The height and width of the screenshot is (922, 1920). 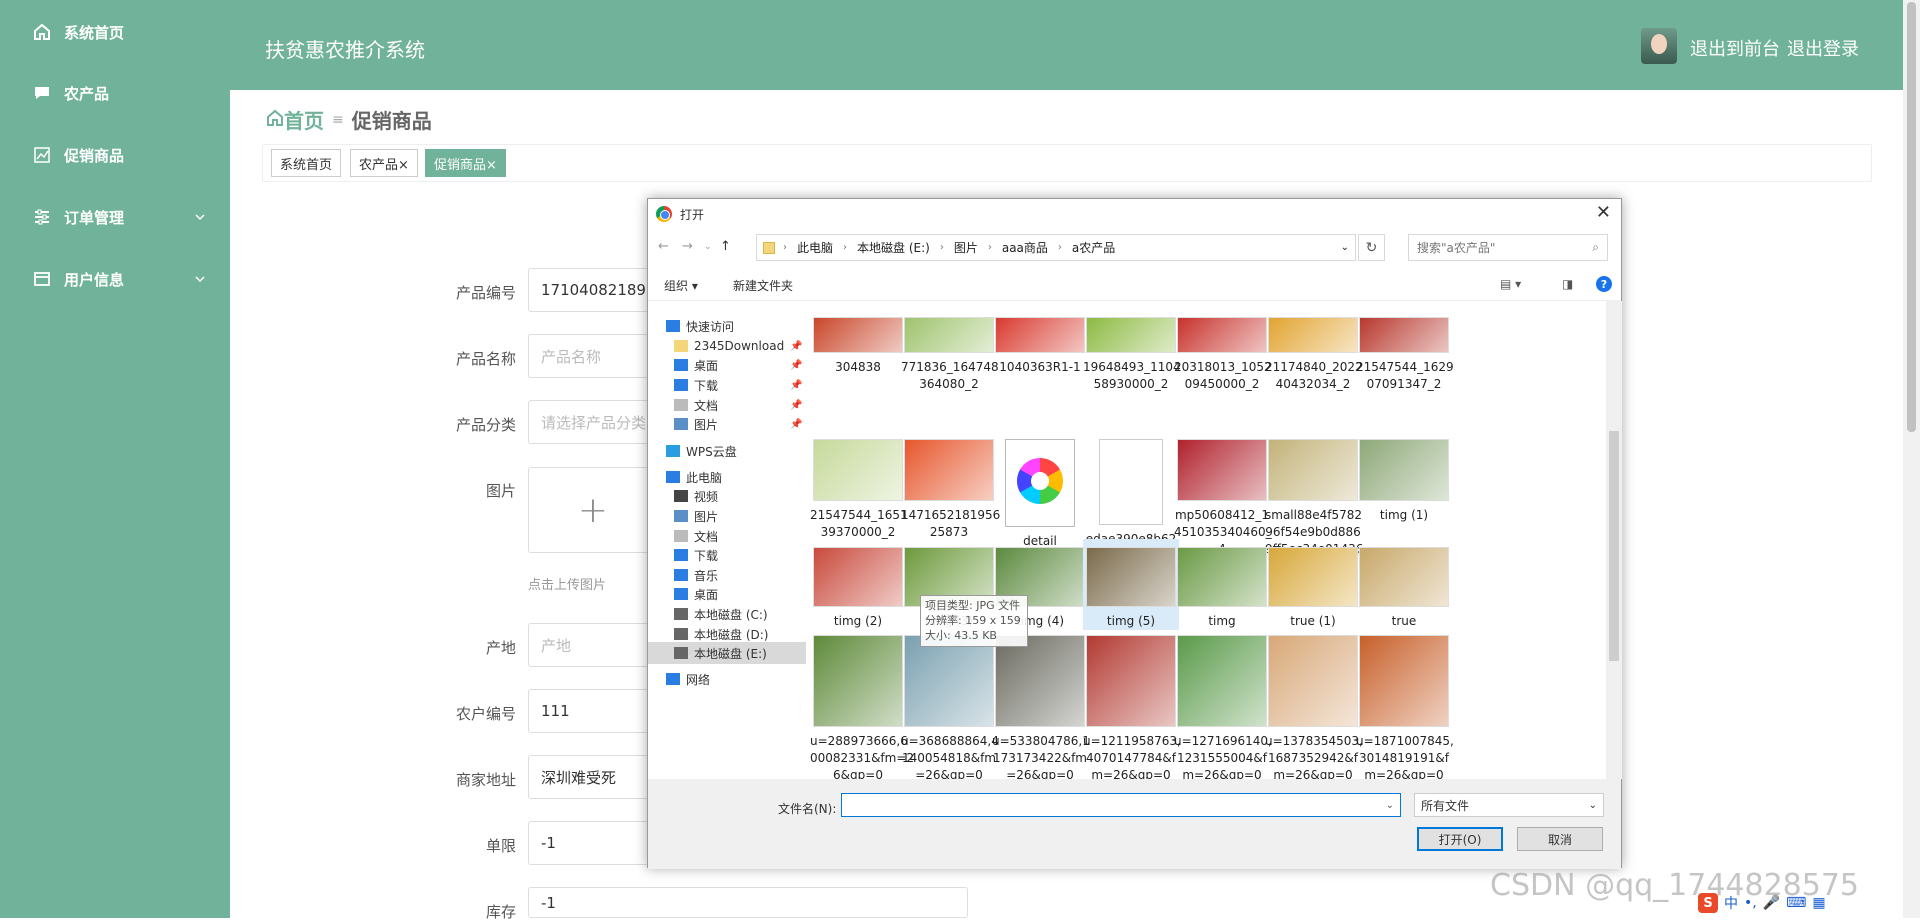 I want to click on nav-item: WPS云盘, so click(x=727, y=451).